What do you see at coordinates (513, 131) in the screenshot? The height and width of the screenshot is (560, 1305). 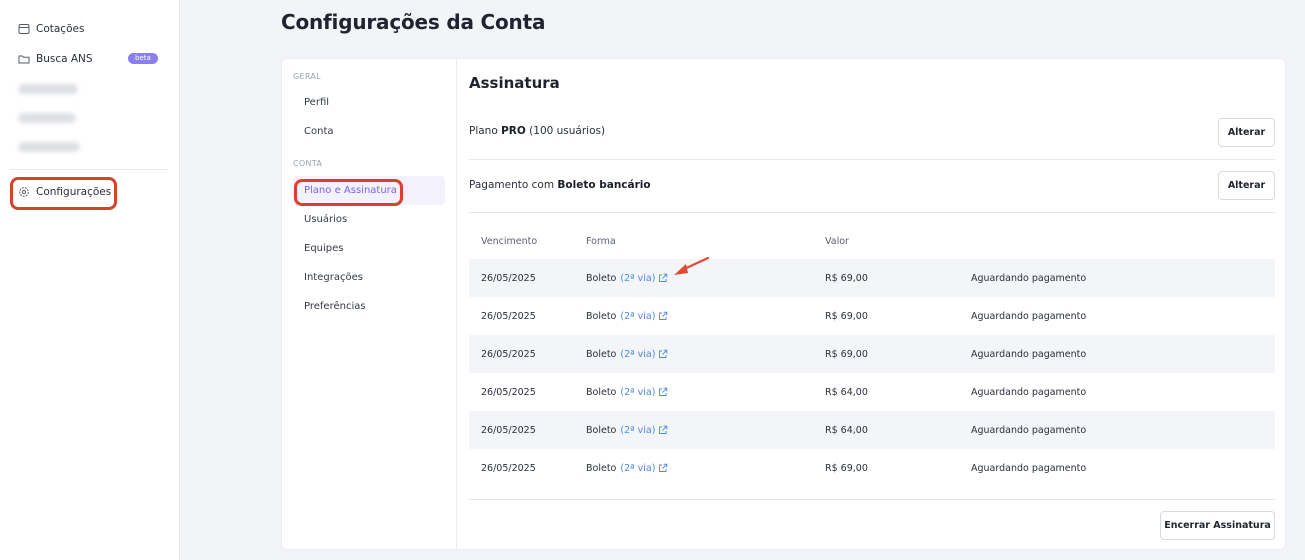 I see `plan-name: PRO` at bounding box center [513, 131].